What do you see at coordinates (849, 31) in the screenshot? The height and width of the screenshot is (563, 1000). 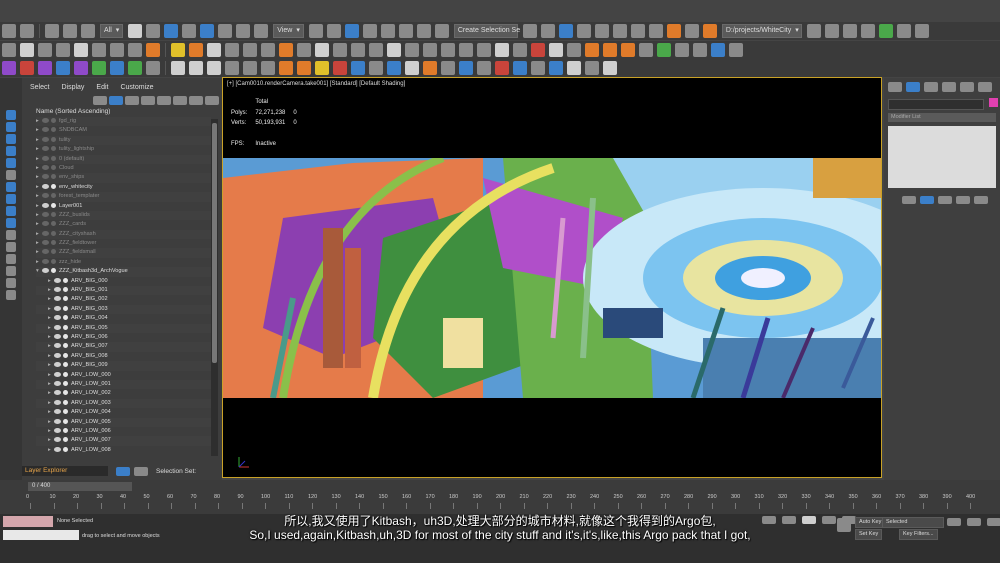 I see `save-icon` at bounding box center [849, 31].